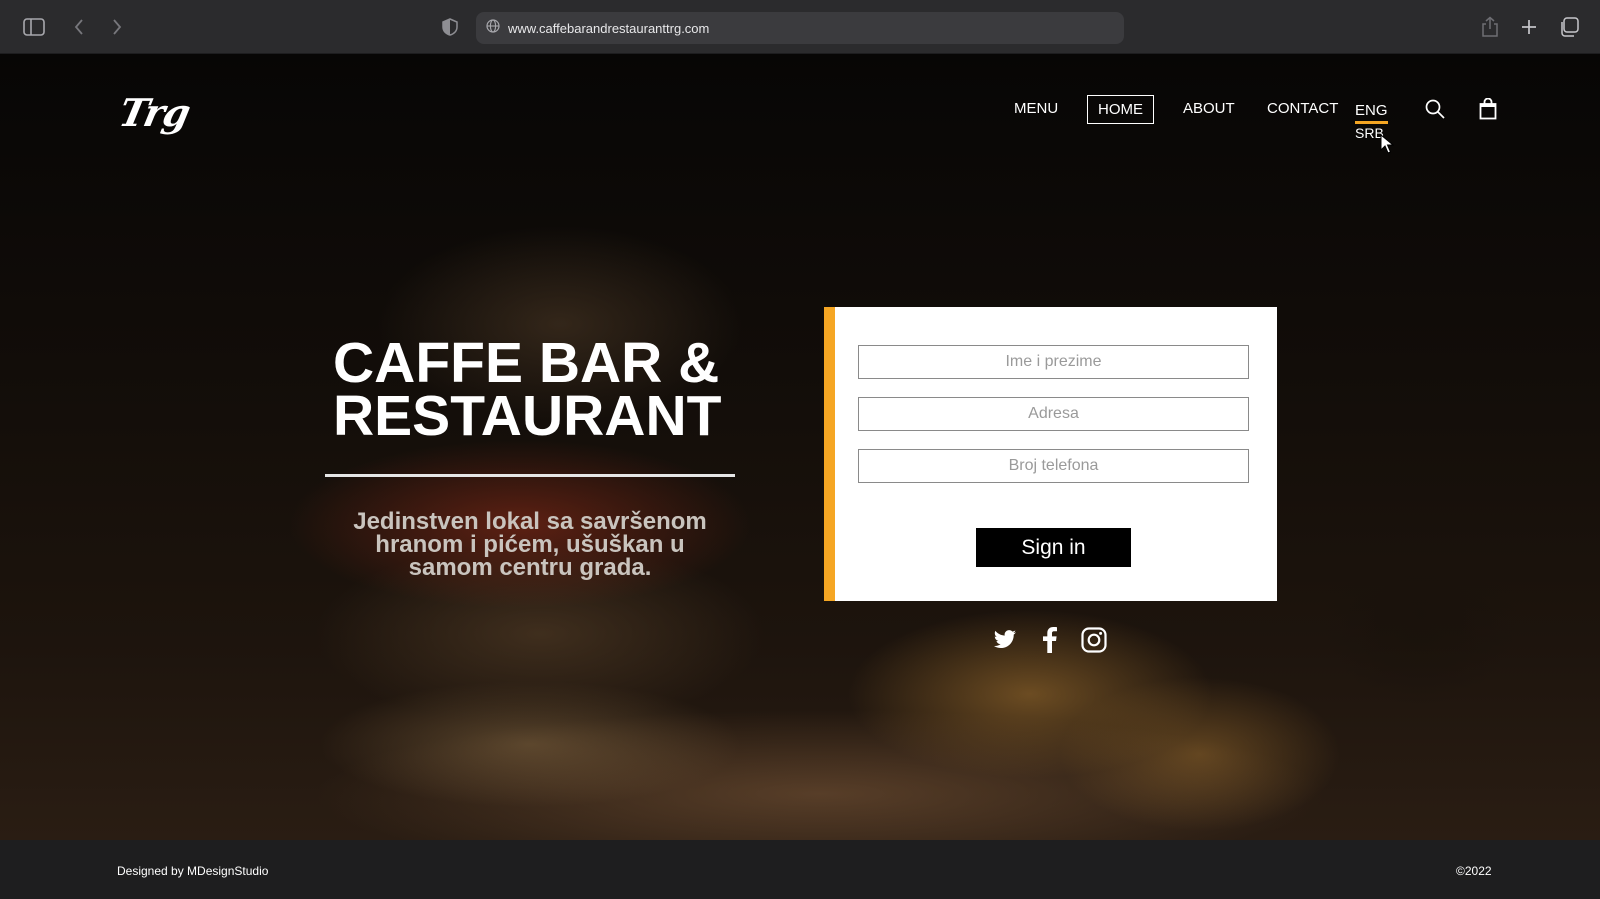  What do you see at coordinates (34, 27) in the screenshot?
I see `sidebar-toggle-icon` at bounding box center [34, 27].